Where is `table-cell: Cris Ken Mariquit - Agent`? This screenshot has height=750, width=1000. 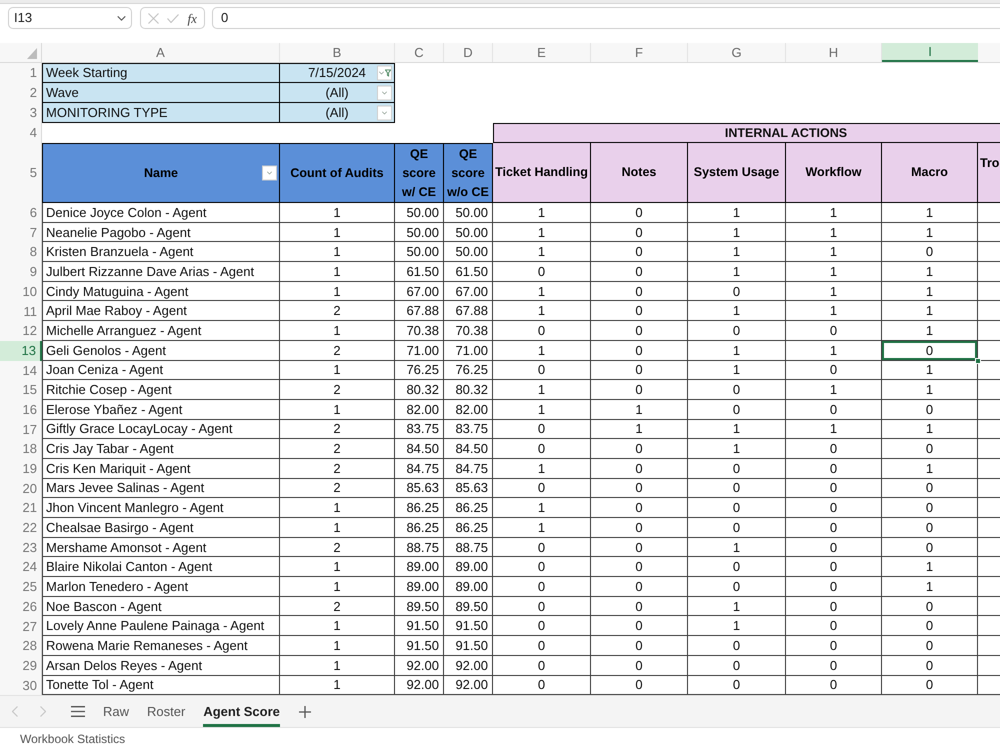
table-cell: Cris Ken Mariquit - Agent is located at coordinates (161, 468).